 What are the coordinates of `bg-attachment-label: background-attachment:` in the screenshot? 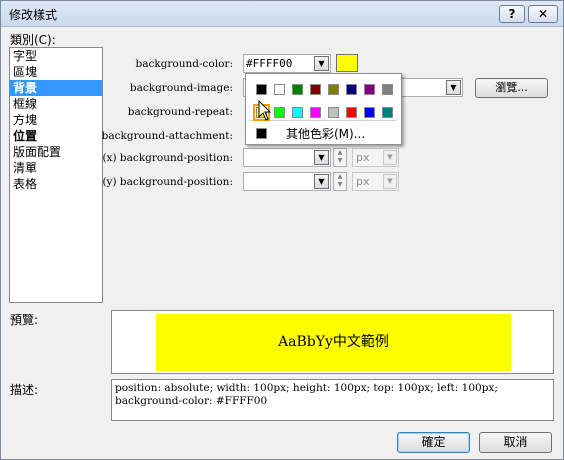 It's located at (167, 136).